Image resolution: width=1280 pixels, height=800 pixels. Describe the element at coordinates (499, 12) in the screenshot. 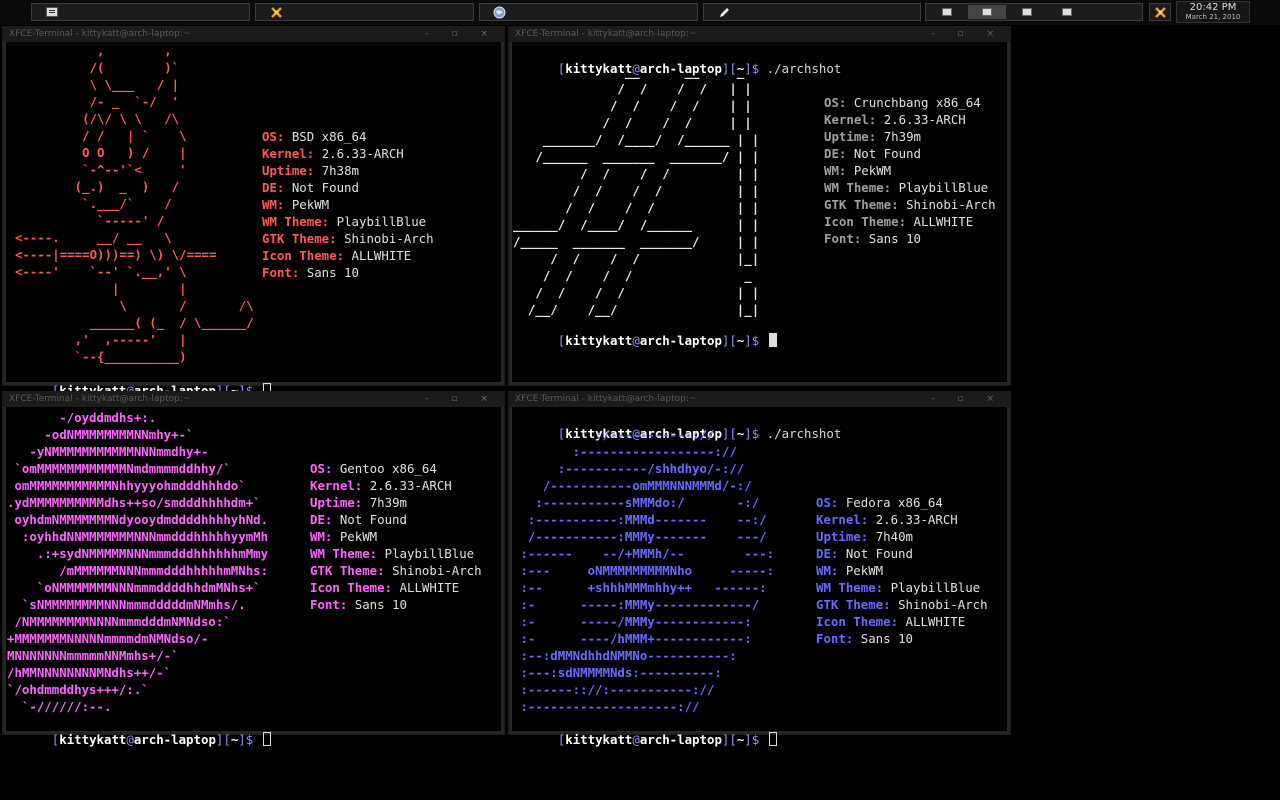

I see `browser-icon` at that location.